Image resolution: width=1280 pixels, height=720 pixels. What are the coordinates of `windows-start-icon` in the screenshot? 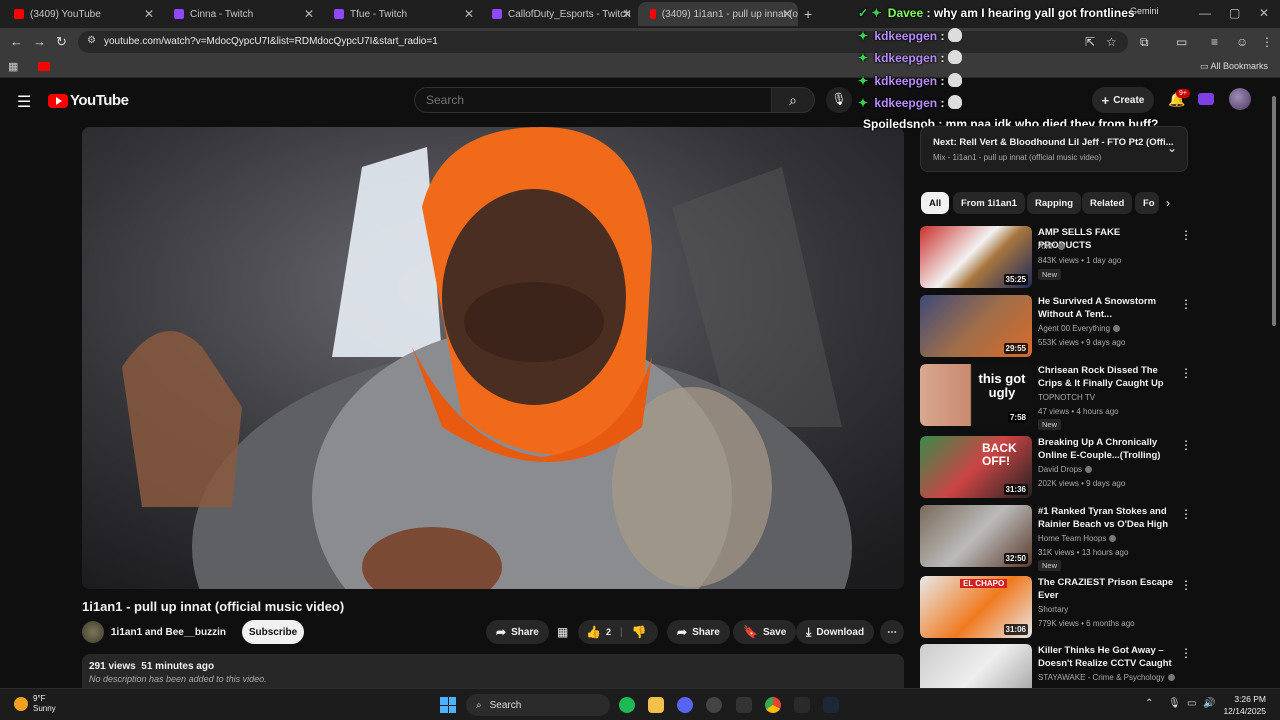 It's located at (448, 705).